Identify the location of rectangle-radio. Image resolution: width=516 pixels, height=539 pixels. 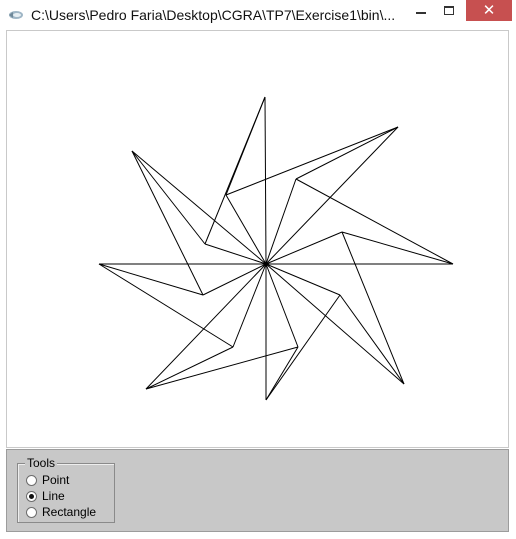
(31, 512).